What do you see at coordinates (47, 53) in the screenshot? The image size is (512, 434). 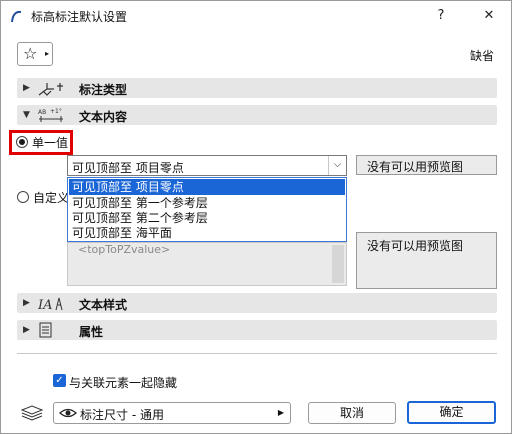 I see `triangle-right-icon: ▸` at bounding box center [47, 53].